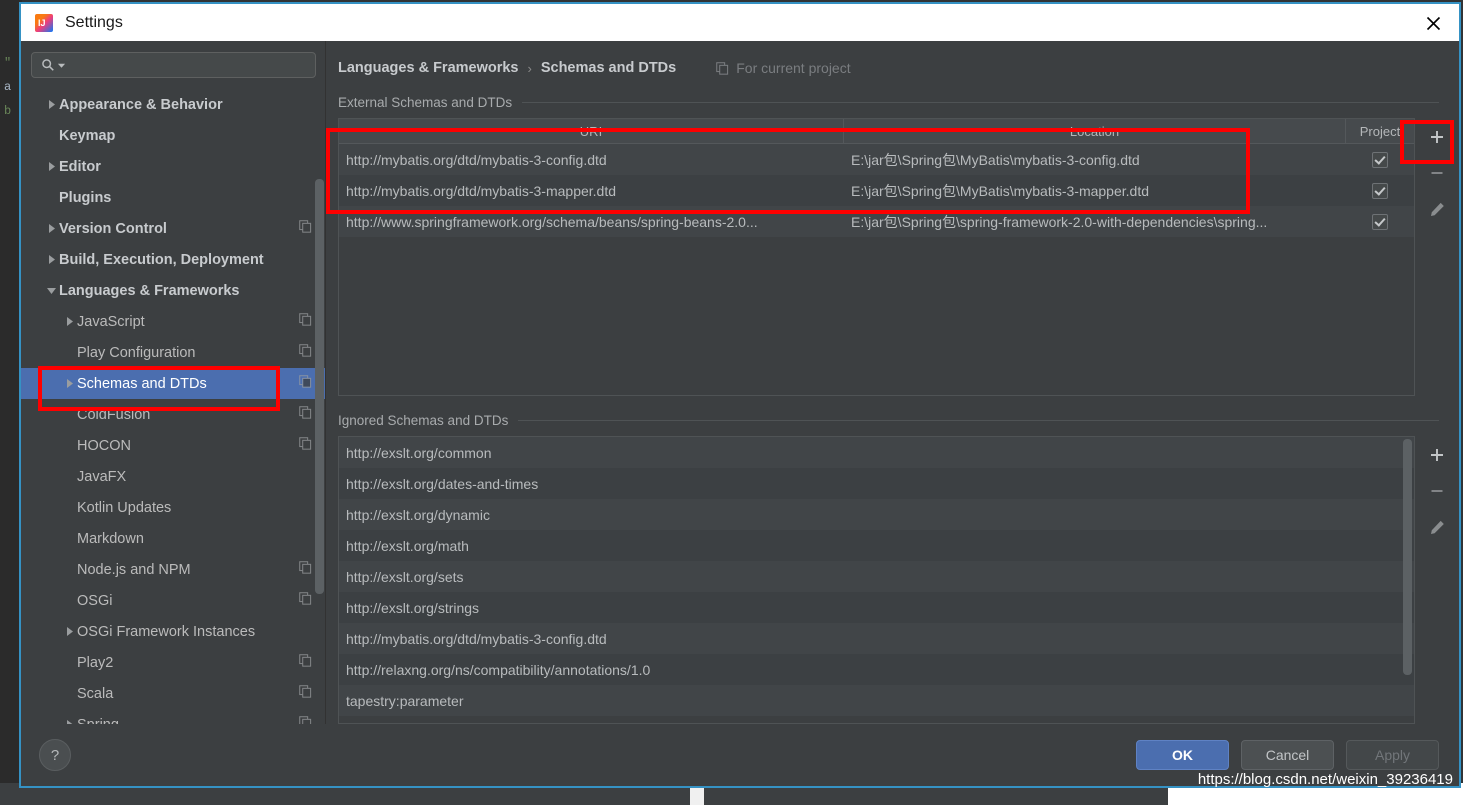  Describe the element at coordinates (149, 290) in the screenshot. I see `sidebar-item-label: Languages & Frameworks` at that location.